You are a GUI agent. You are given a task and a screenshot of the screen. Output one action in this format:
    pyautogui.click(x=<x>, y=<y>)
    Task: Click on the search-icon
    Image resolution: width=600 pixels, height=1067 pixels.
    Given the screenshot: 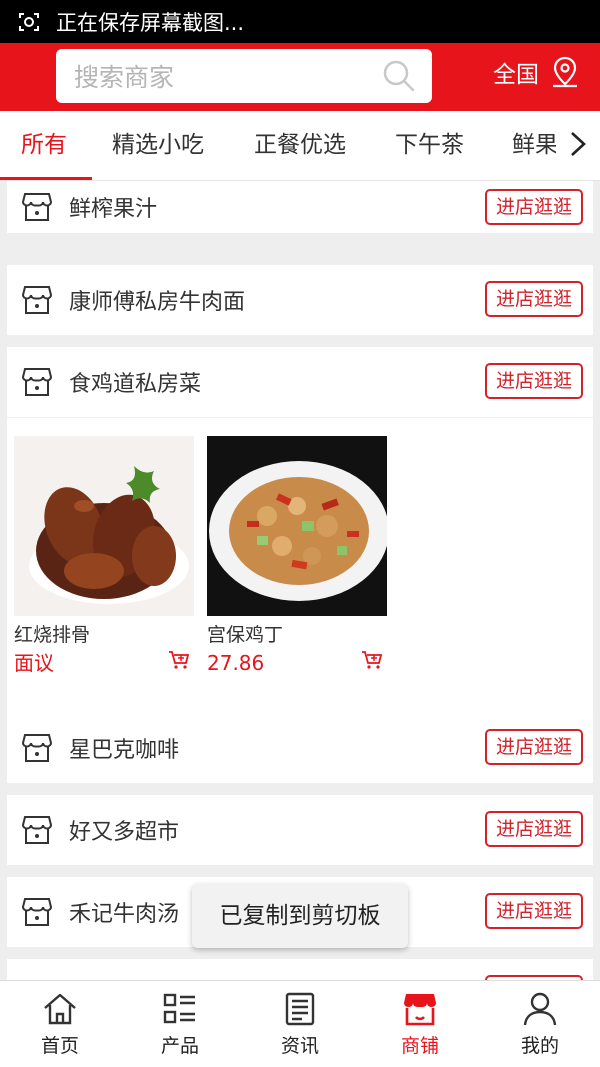 What is the action you would take?
    pyautogui.click(x=399, y=76)
    